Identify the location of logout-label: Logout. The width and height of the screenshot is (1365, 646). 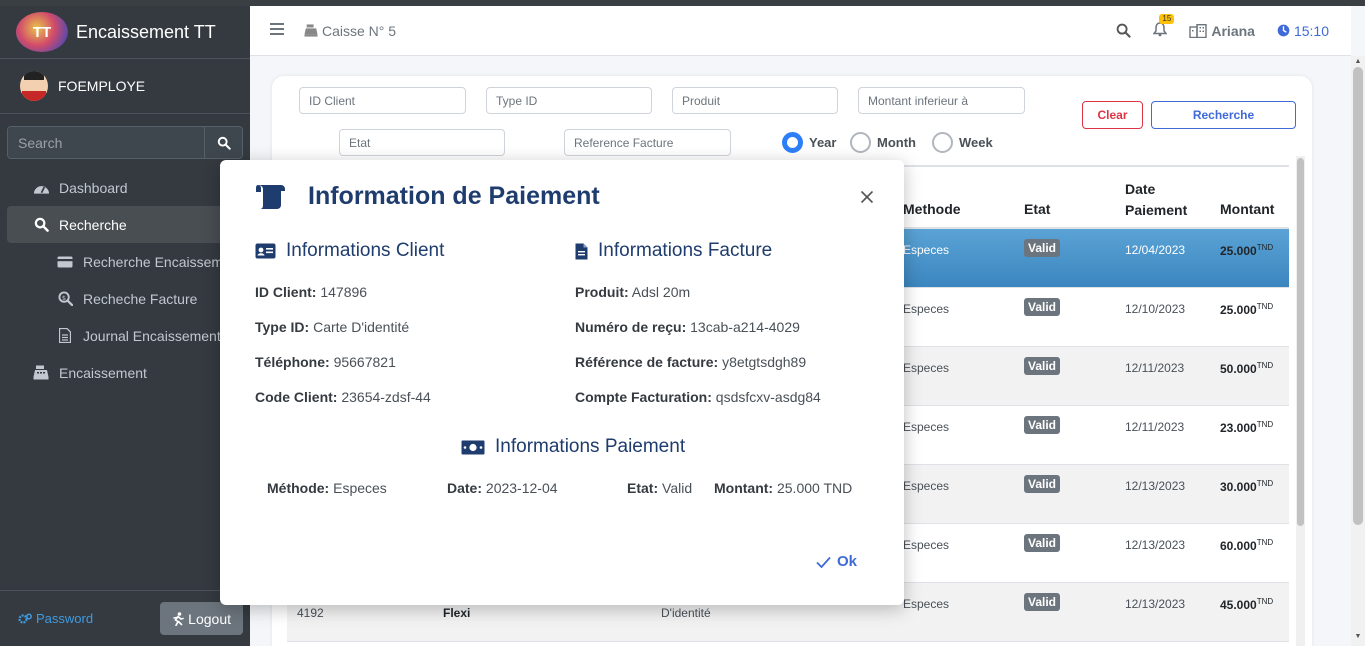
(209, 618).